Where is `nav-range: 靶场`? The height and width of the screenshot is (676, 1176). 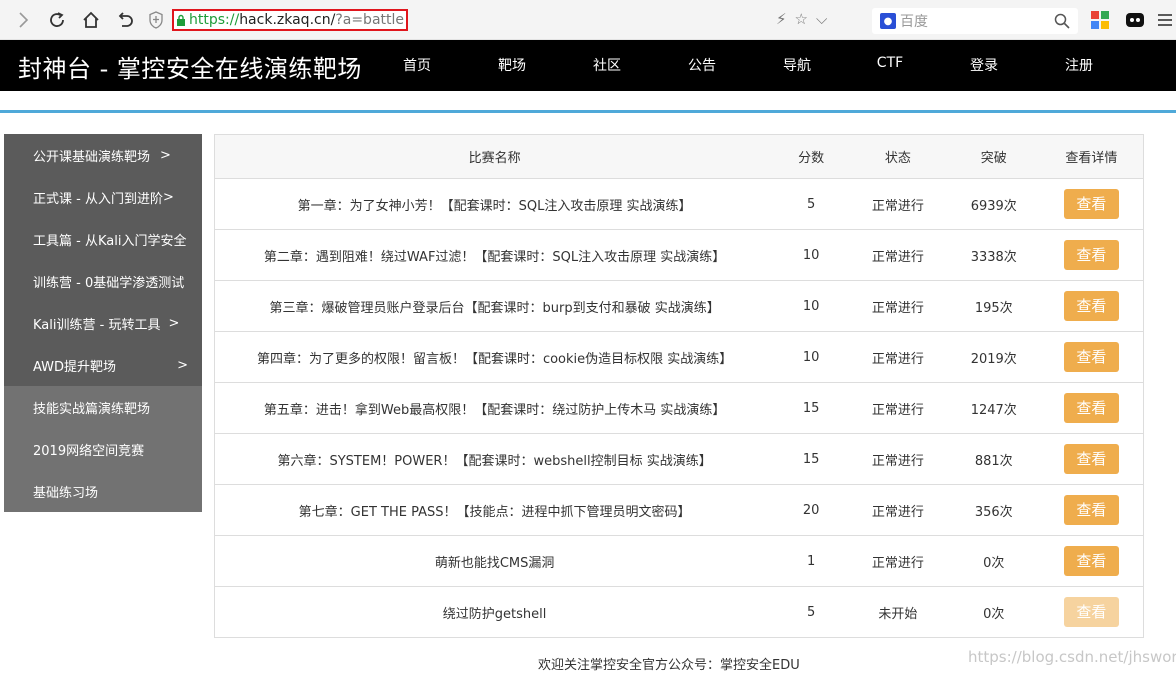 nav-range: 靶场 is located at coordinates (512, 65).